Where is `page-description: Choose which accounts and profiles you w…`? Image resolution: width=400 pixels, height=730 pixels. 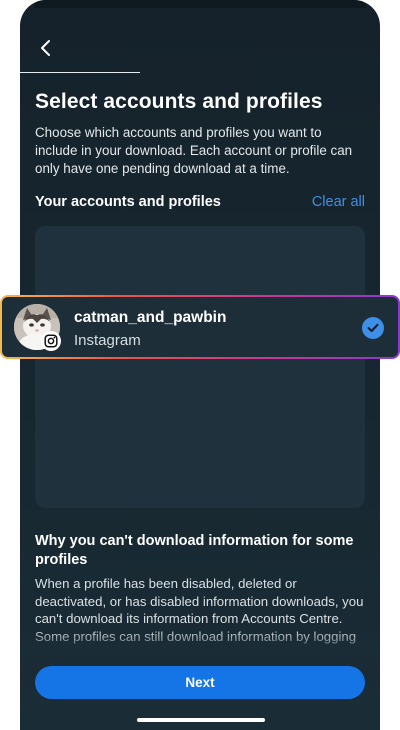 page-description: Choose which accounts and profiles you w… is located at coordinates (194, 150).